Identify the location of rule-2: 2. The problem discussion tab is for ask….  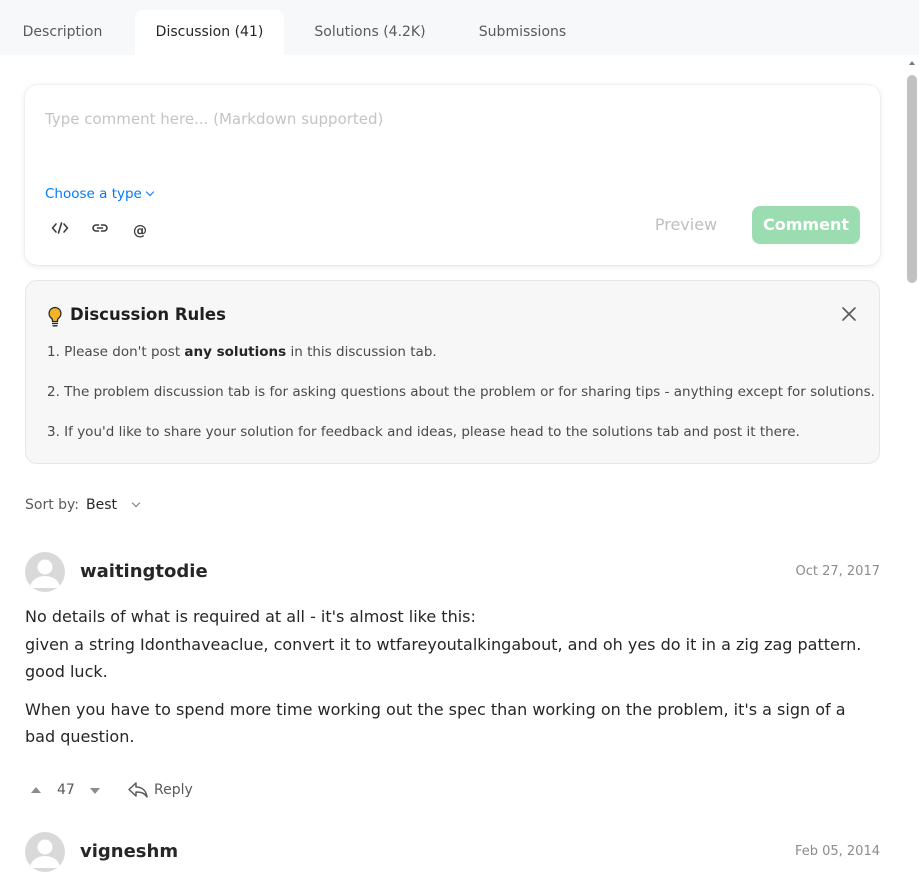
(461, 392).